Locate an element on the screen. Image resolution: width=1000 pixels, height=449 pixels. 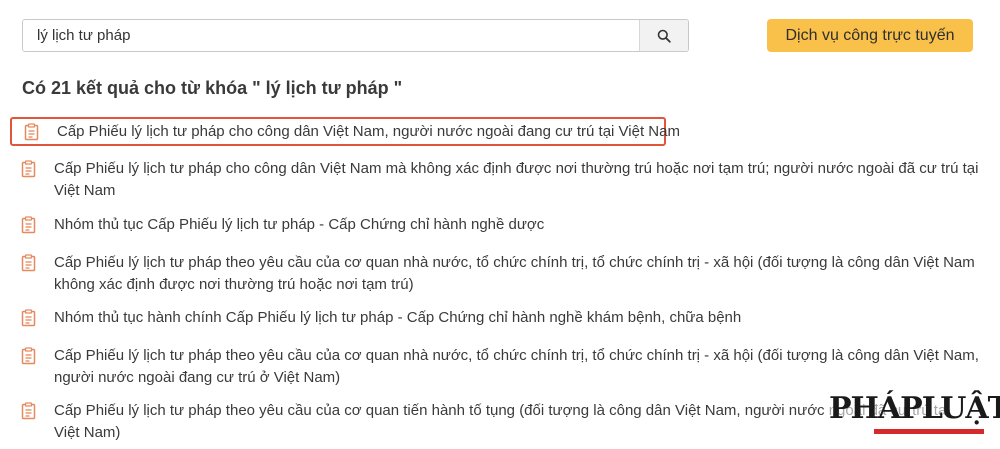
search-icon is located at coordinates (664, 36).